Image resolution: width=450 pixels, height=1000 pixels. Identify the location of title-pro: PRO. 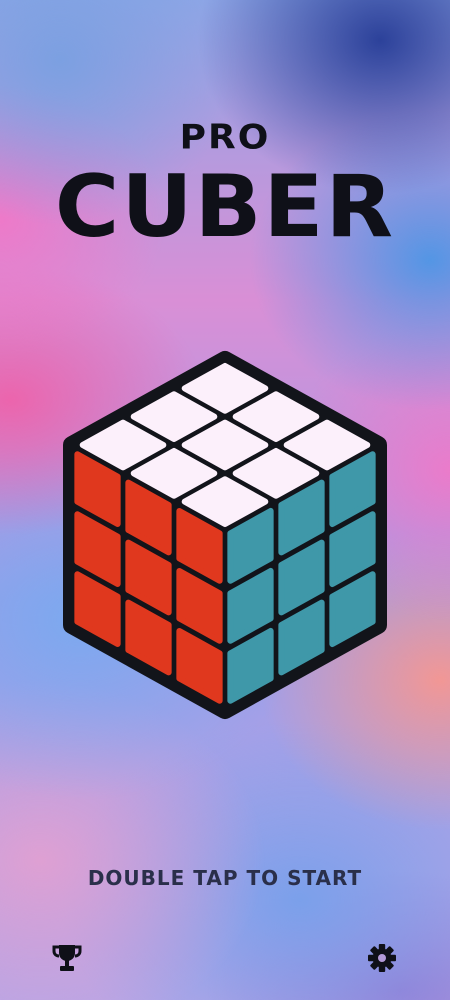
(225, 137).